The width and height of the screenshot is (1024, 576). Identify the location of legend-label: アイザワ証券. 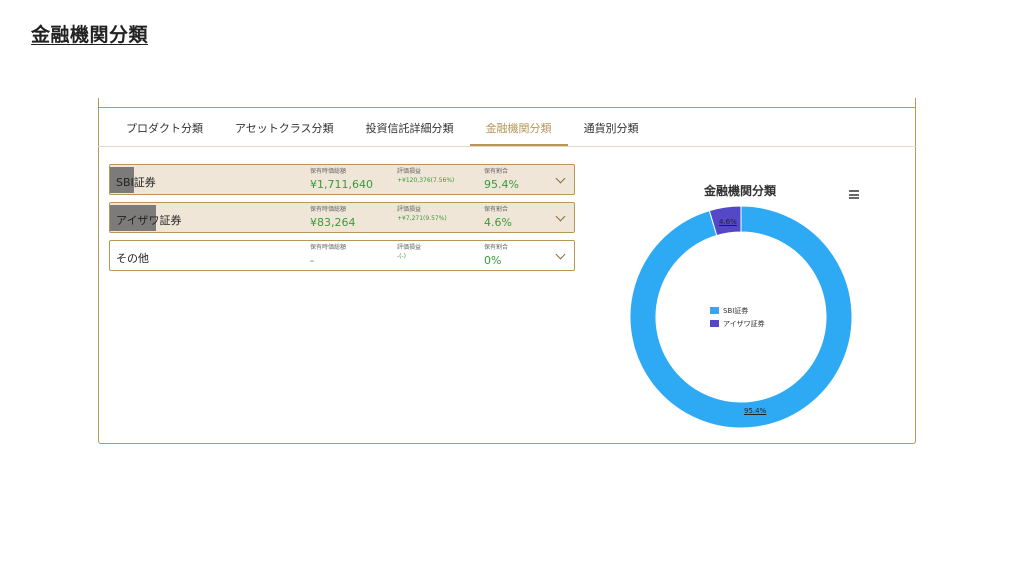
(744, 323).